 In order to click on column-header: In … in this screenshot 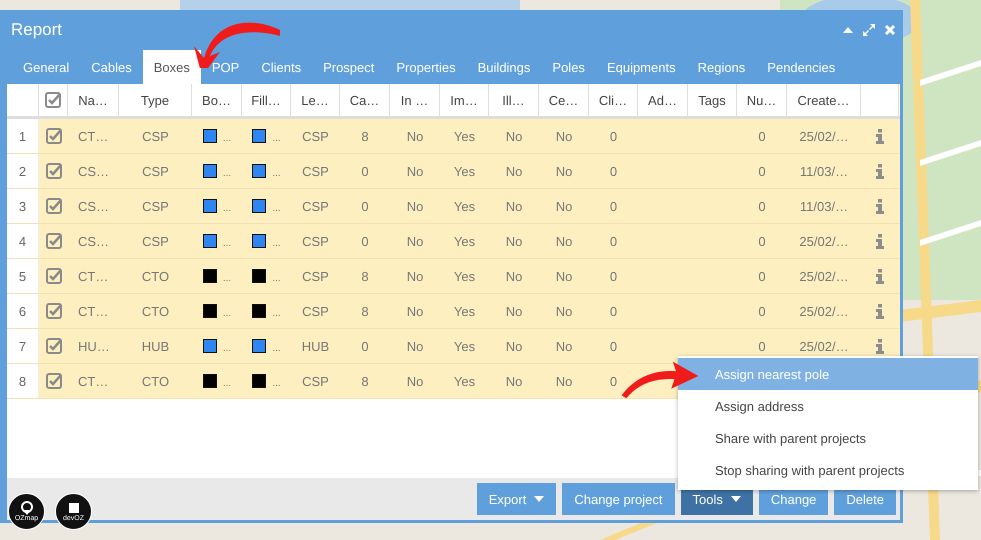, I will do `click(414, 100)`.